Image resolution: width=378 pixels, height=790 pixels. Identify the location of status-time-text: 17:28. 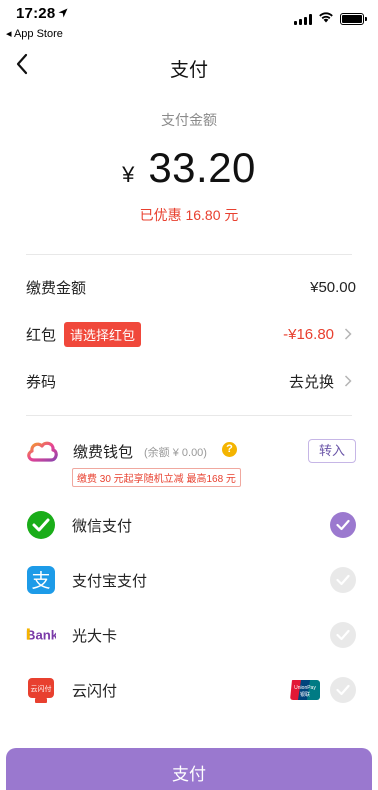
(36, 13).